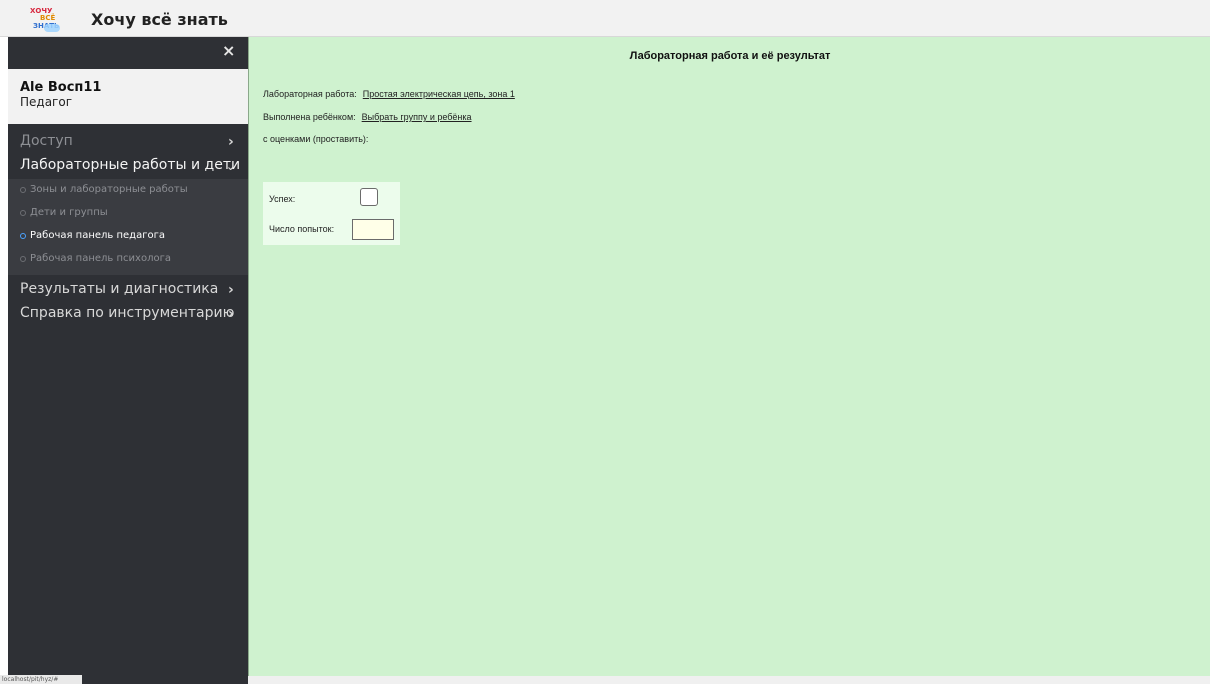 The height and width of the screenshot is (684, 1210). What do you see at coordinates (46, 102) in the screenshot?
I see `user-role: Педагог` at bounding box center [46, 102].